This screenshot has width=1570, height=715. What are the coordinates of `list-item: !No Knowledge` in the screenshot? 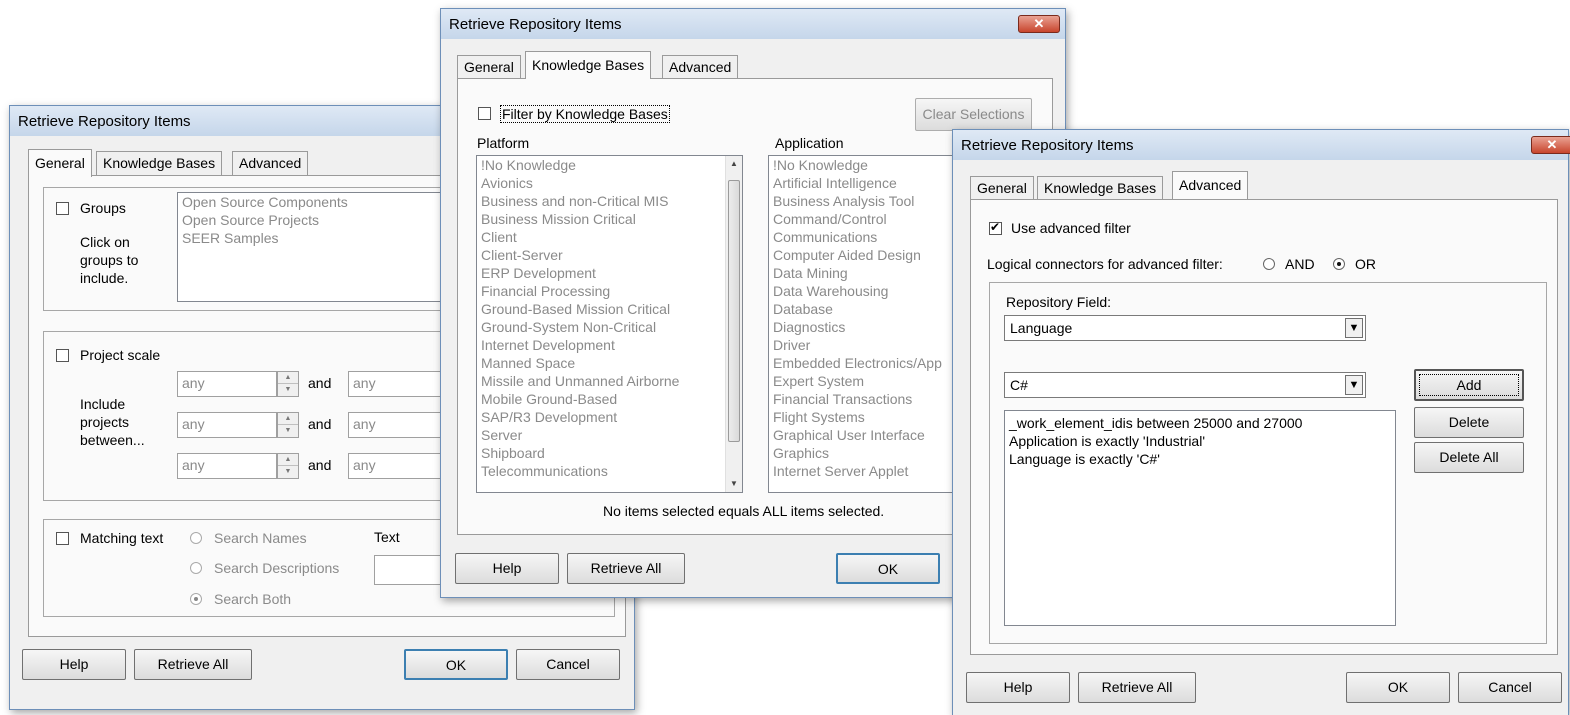 It's located at (609, 165).